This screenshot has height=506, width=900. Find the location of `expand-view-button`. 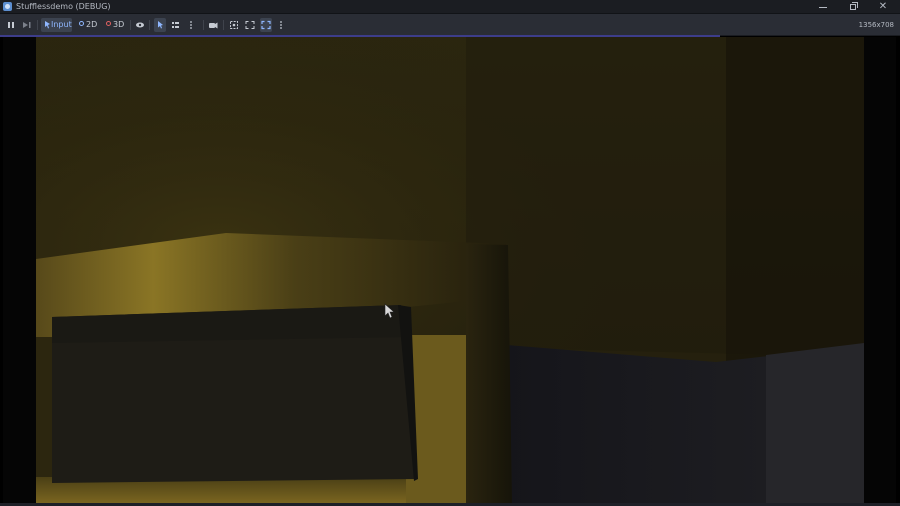

expand-view-button is located at coordinates (250, 25).